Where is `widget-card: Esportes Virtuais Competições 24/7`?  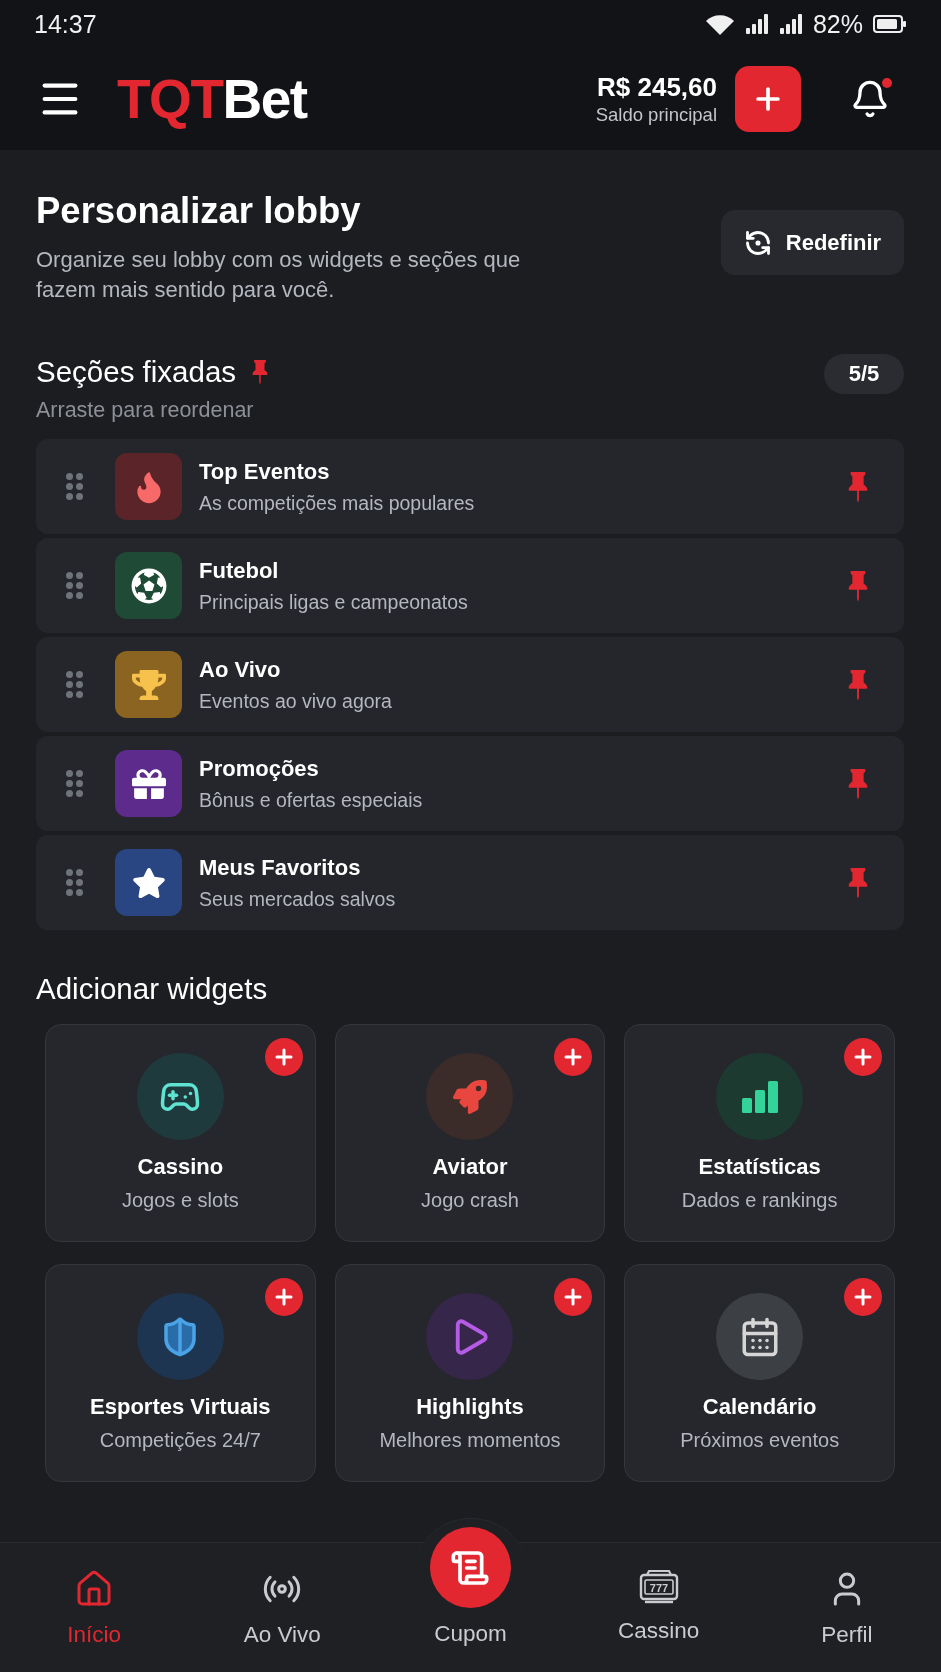 widget-card: Esportes Virtuais Competições 24/7 is located at coordinates (180, 1373).